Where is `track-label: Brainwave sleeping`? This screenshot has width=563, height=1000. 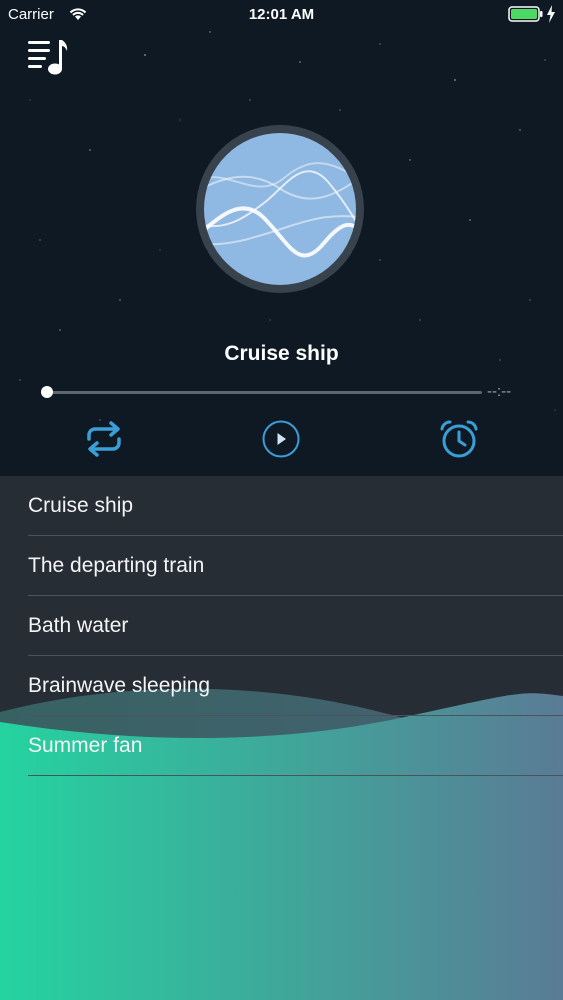 track-label: Brainwave sleeping is located at coordinates (119, 685).